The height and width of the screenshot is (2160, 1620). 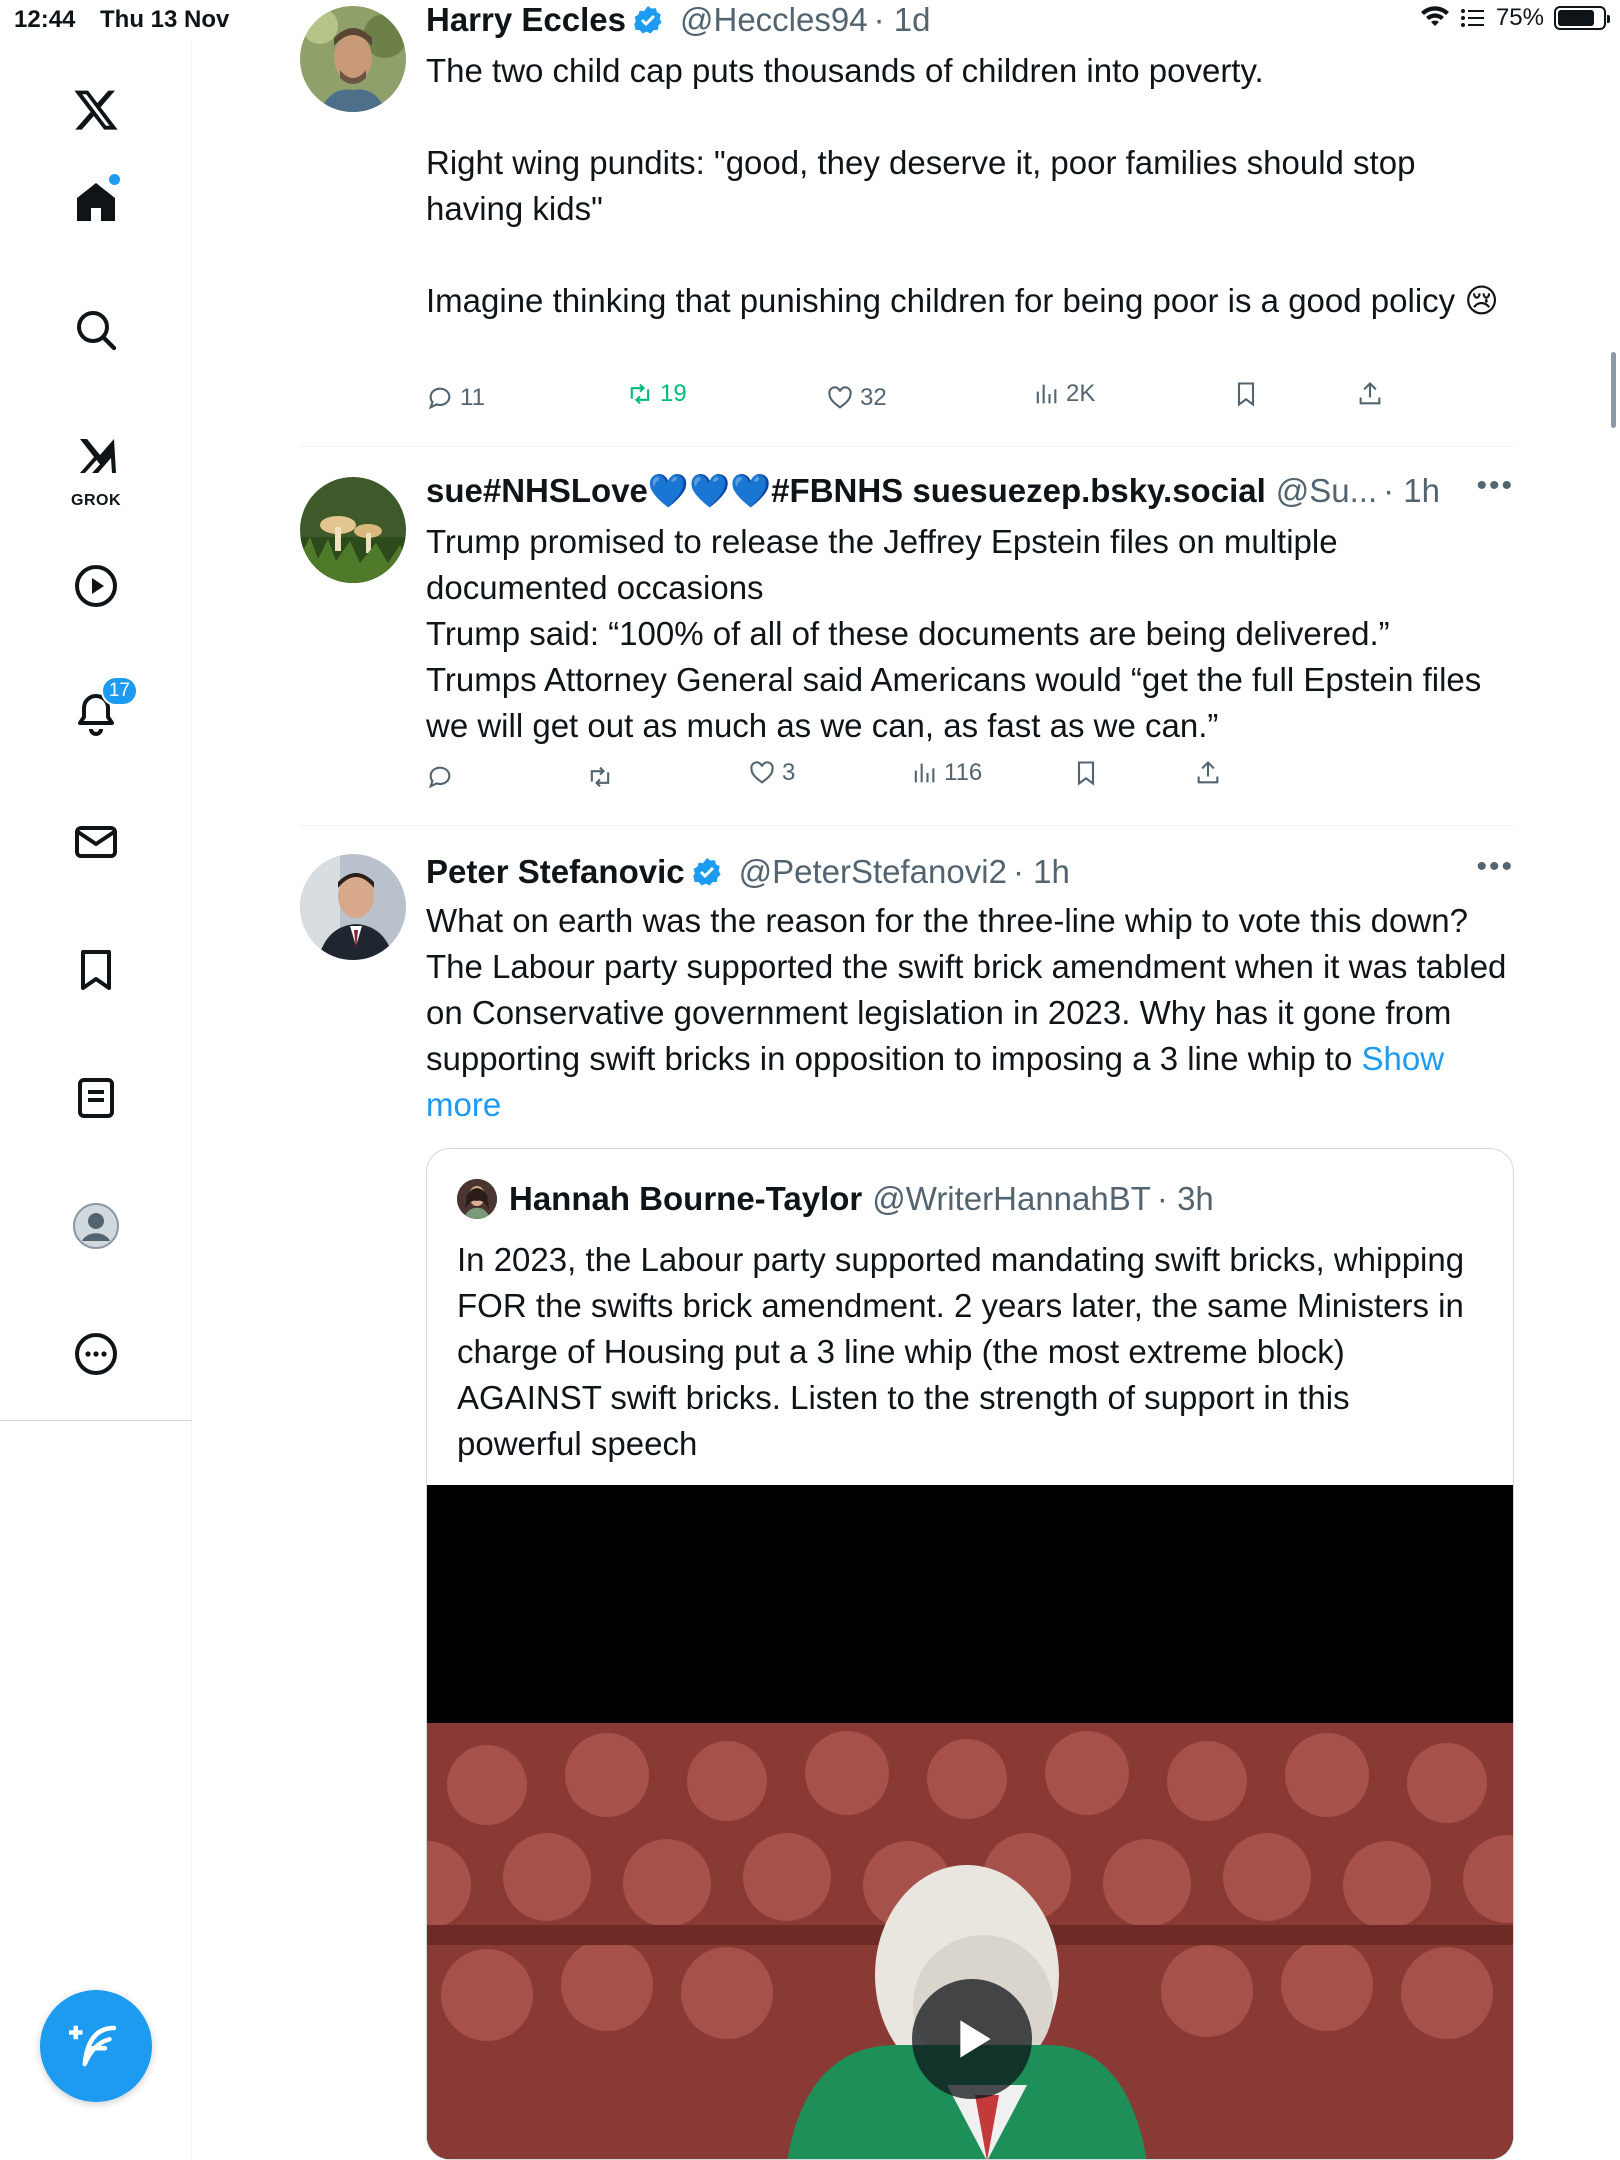 I want to click on quoted-author-name: Hannah Bourne-Taylor, so click(x=685, y=1199).